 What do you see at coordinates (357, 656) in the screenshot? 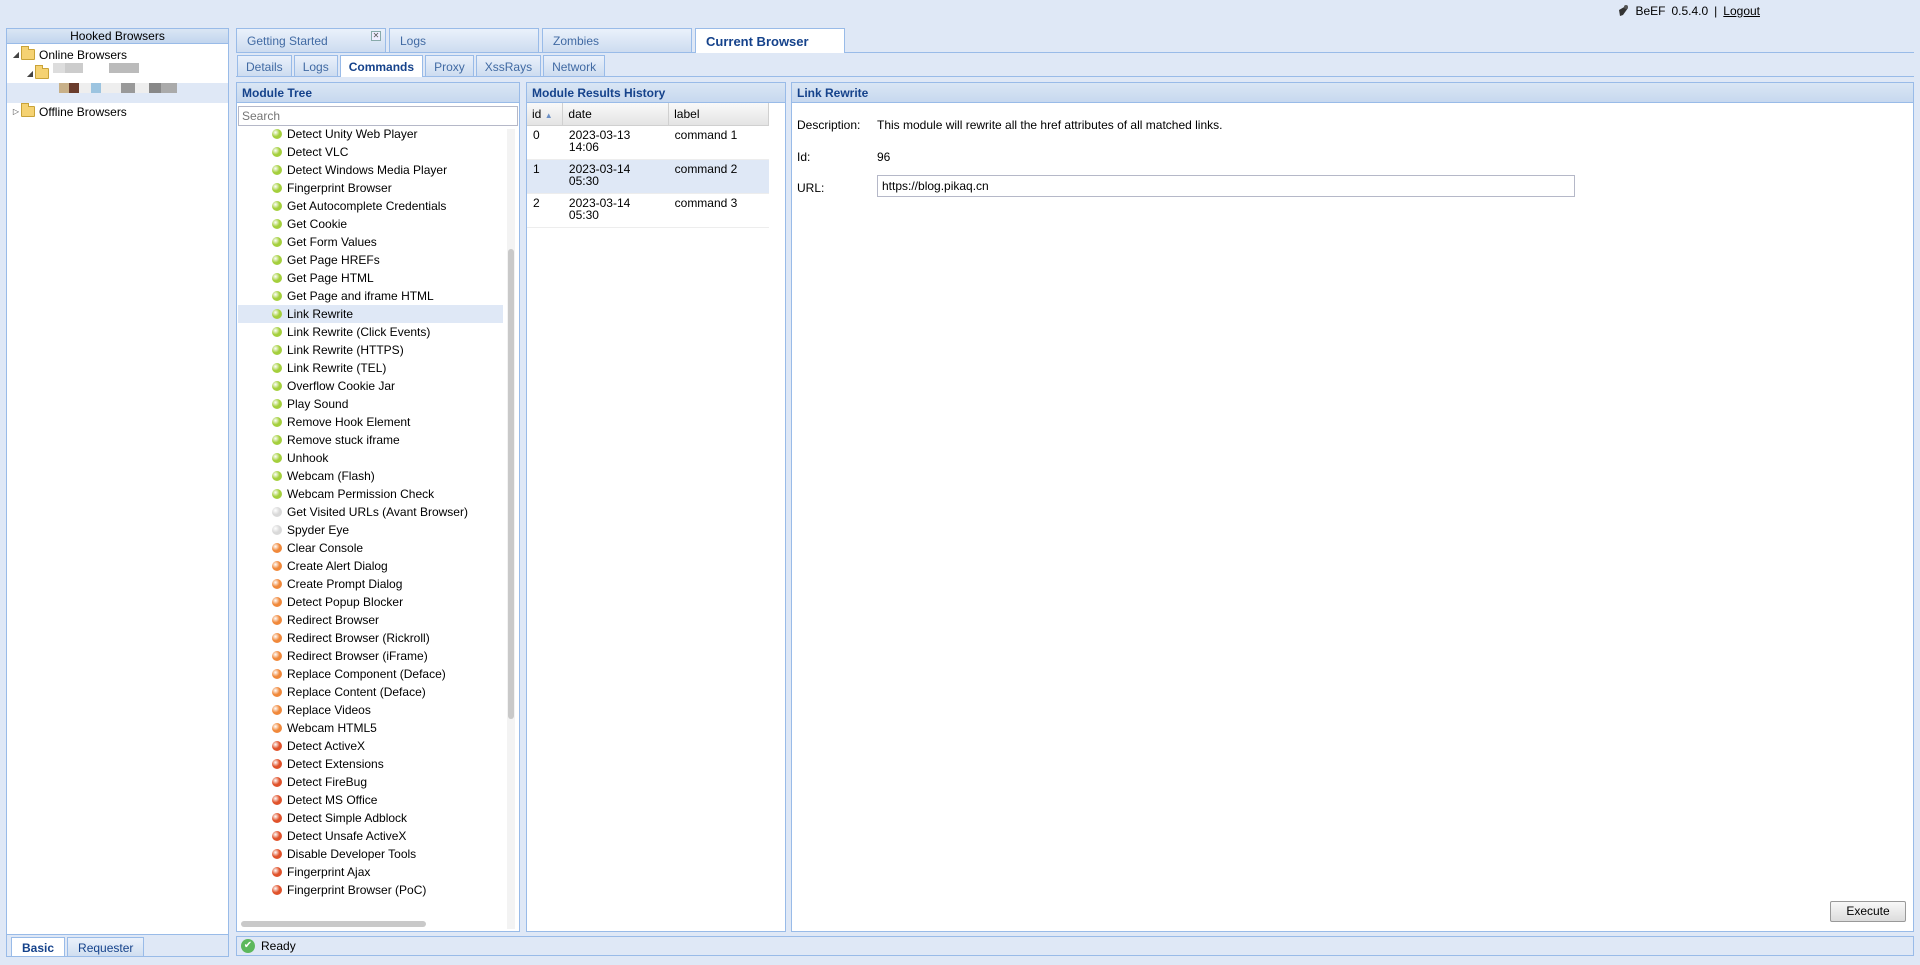
I see `module-item-label: Redirect Browser (iFrame)` at bounding box center [357, 656].